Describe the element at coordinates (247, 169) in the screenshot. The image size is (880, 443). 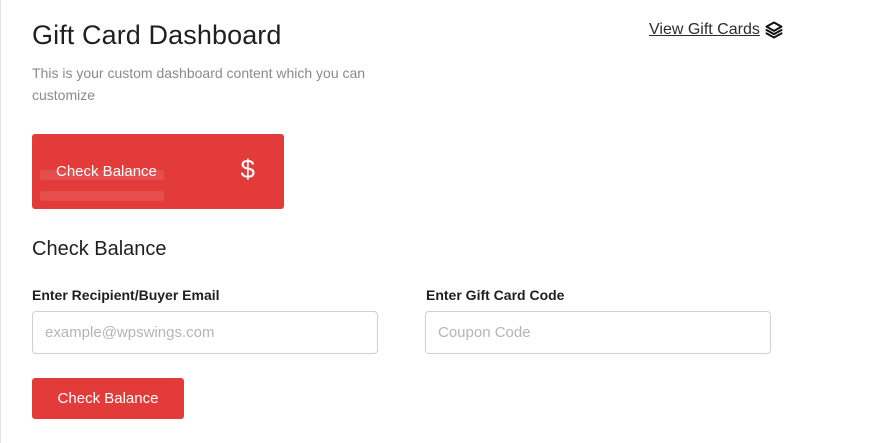
I see `dollar-icon: $` at that location.